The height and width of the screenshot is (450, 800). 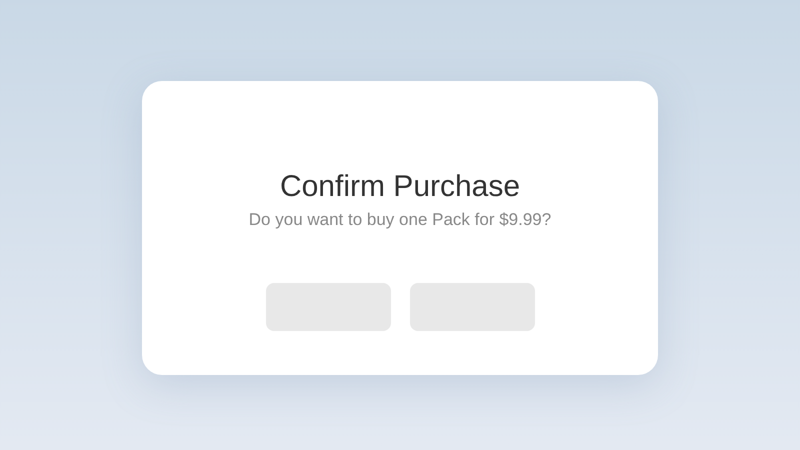 What do you see at coordinates (400, 187) in the screenshot?
I see `dialog-title: Confirm Purchase` at bounding box center [400, 187].